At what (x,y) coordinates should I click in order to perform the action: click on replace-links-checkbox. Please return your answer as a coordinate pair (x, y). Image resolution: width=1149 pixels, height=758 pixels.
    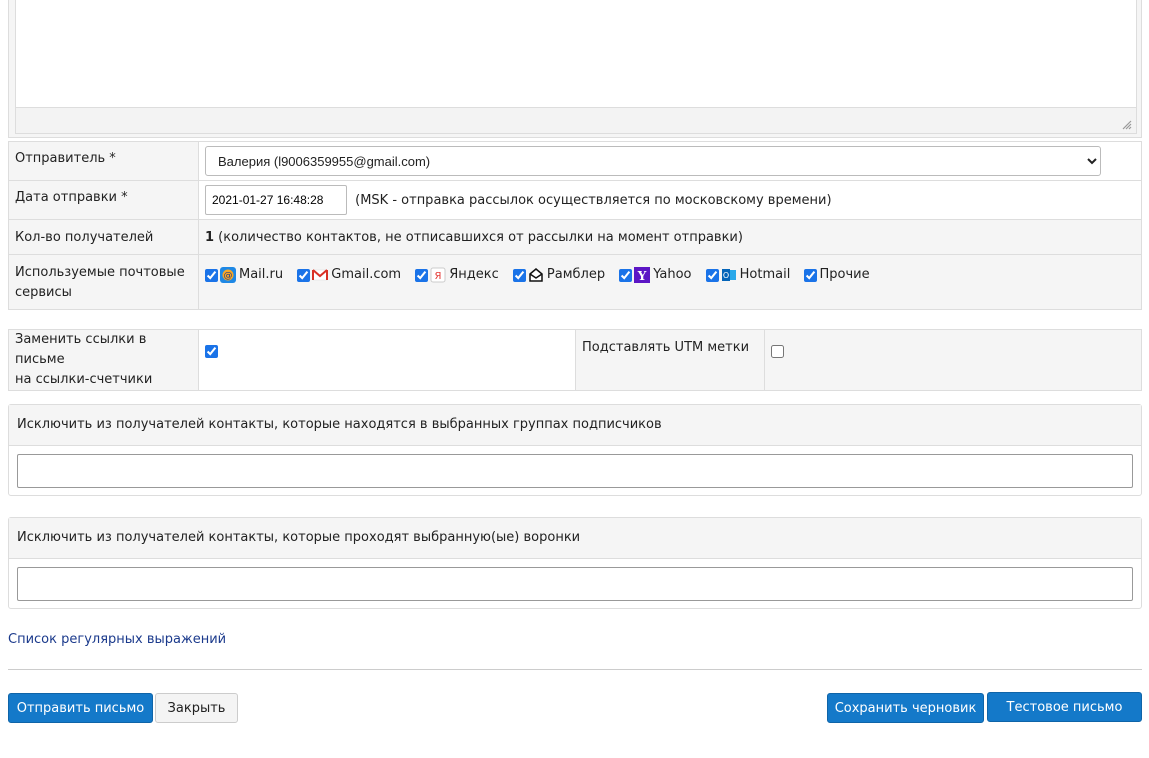
    Looking at the image, I should click on (211, 351).